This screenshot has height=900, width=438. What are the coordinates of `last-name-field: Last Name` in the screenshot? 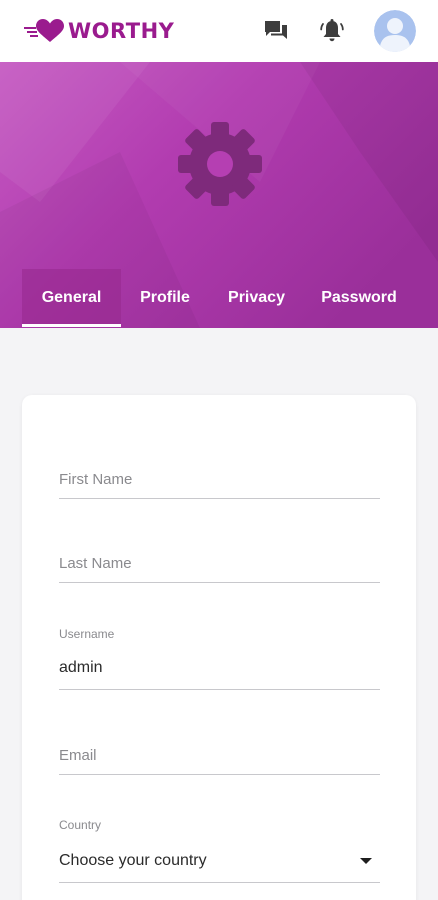 It's located at (219, 558).